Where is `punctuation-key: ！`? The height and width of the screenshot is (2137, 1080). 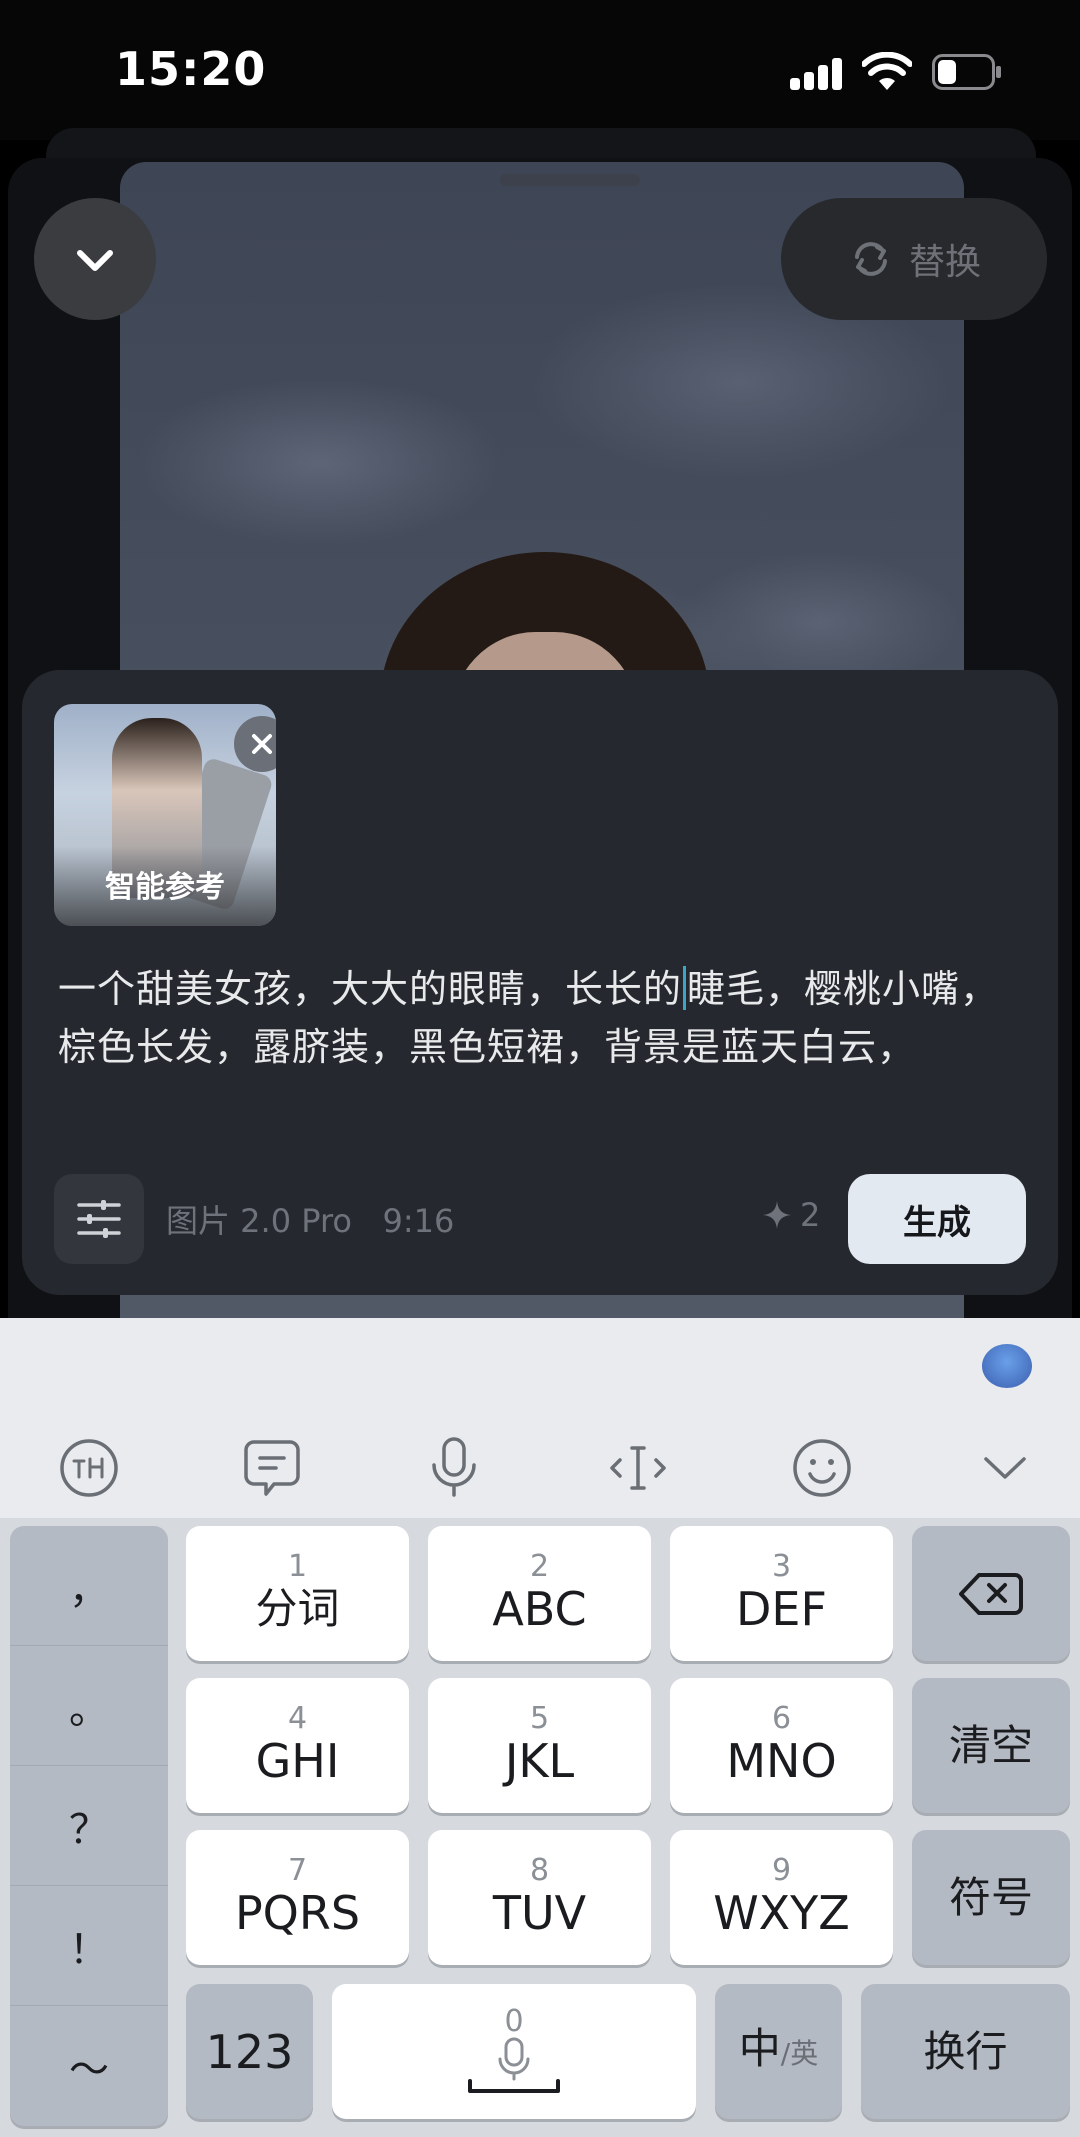 punctuation-key: ！ is located at coordinates (89, 1946).